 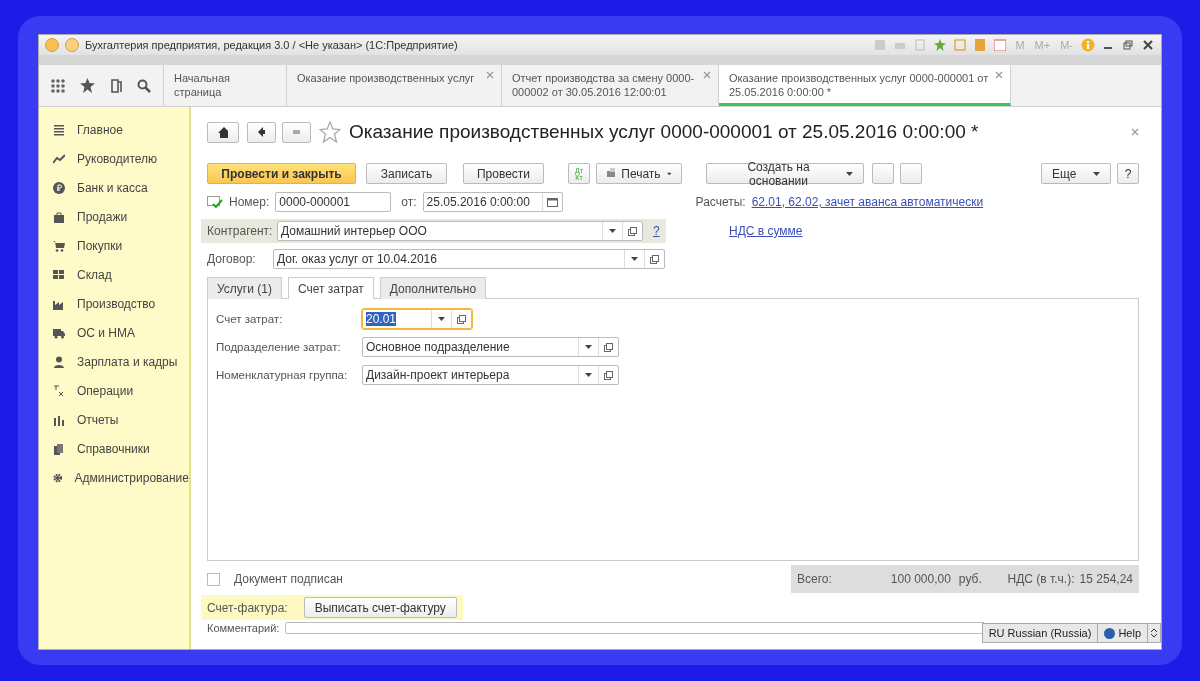 What do you see at coordinates (114, 245) in the screenshot?
I see `sidebar-item: Покупки` at bounding box center [114, 245].